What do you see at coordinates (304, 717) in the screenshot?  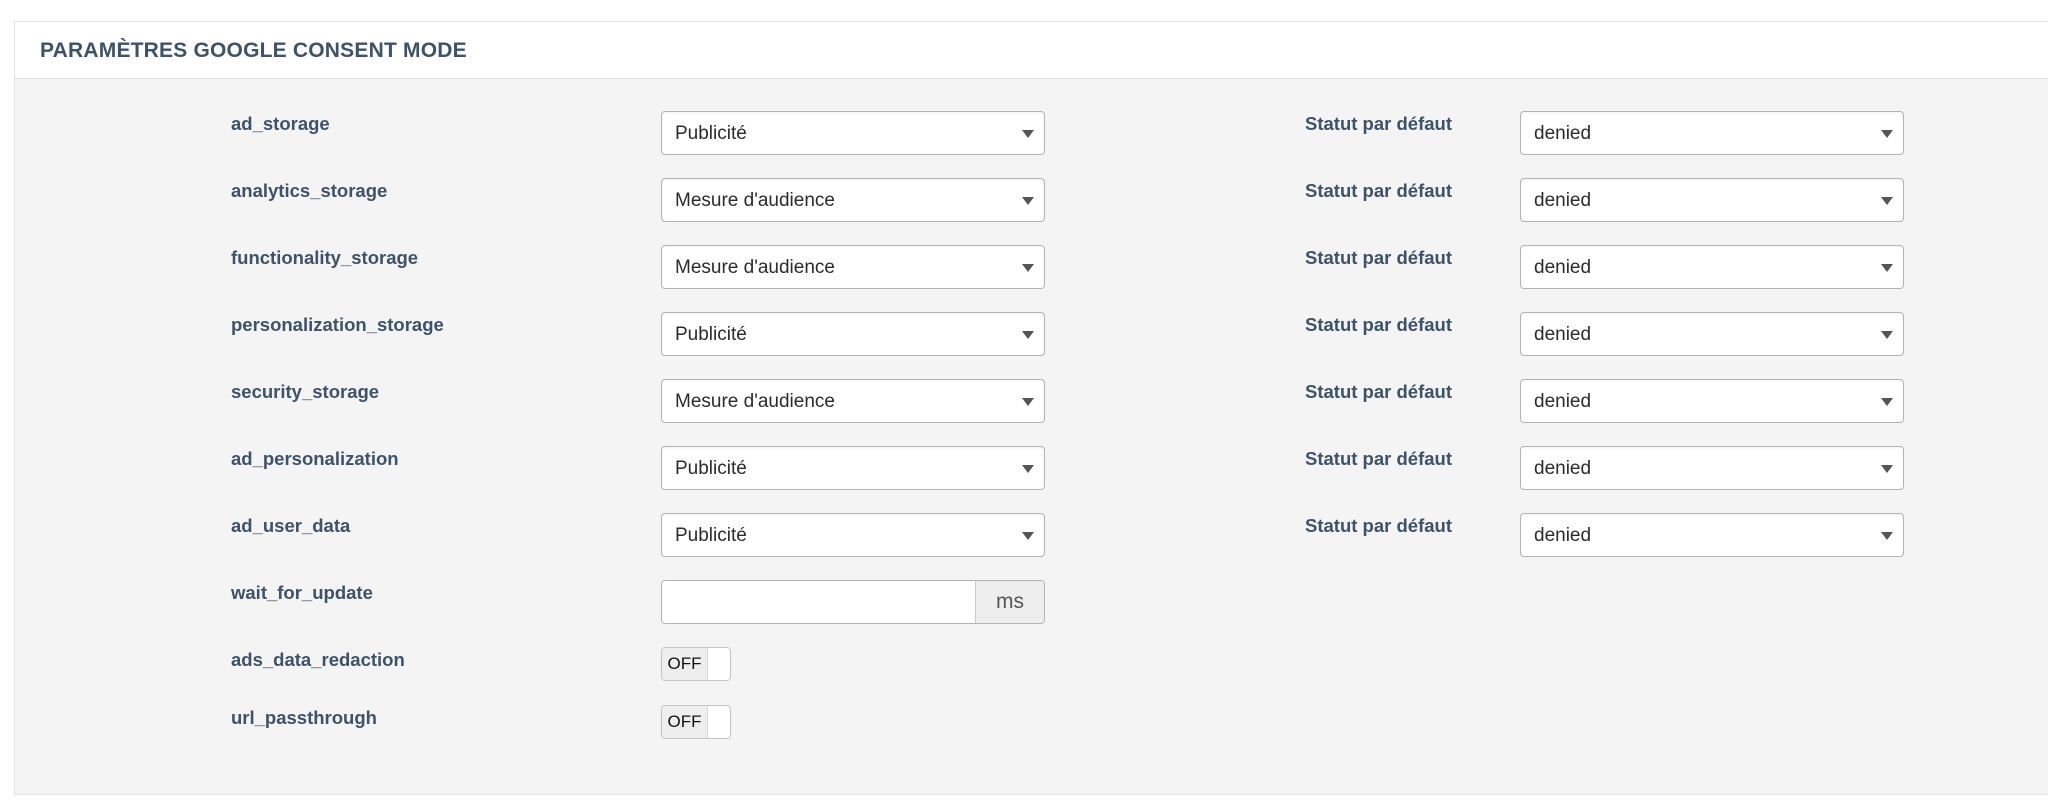 I see `field-label: url_passthrough` at bounding box center [304, 717].